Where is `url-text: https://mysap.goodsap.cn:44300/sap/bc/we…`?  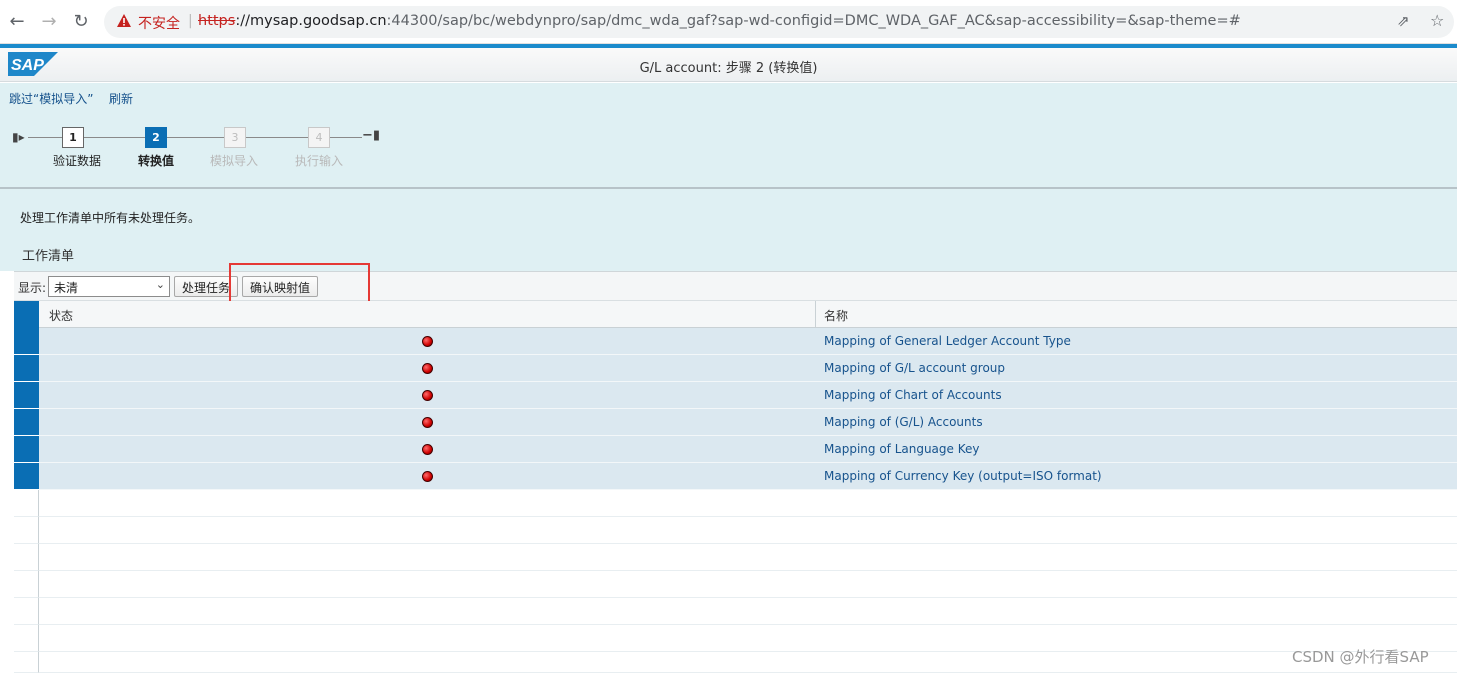 url-text: https://mysap.goodsap.cn:44300/sap/bc/we… is located at coordinates (719, 21).